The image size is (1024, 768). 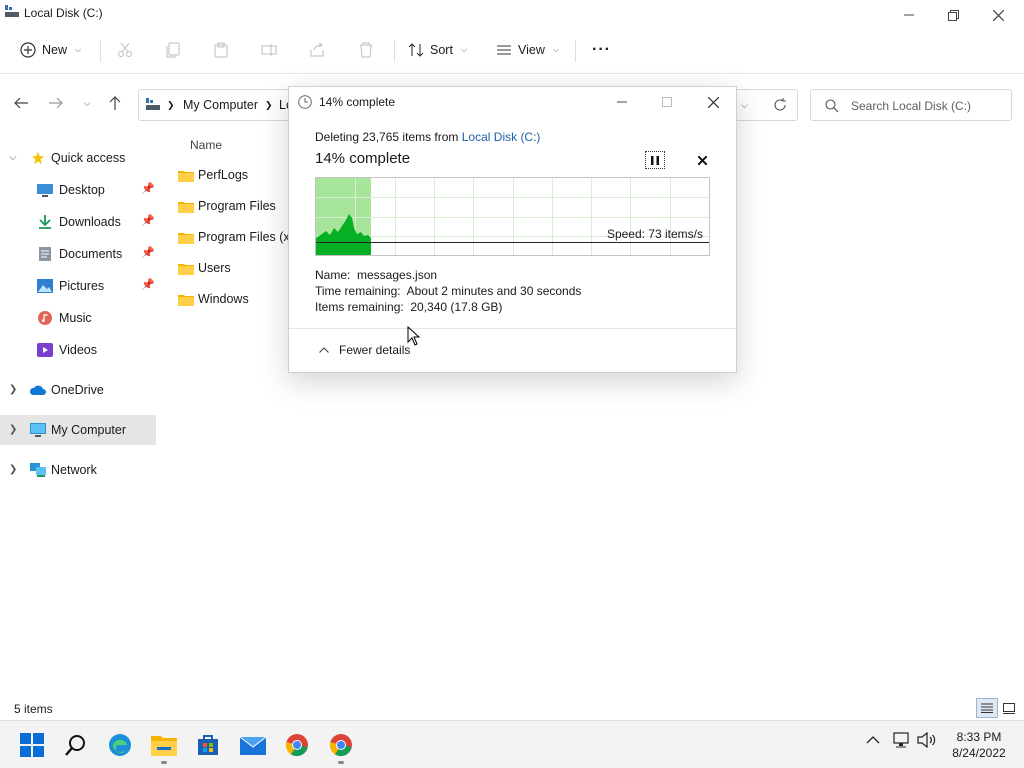 What do you see at coordinates (208, 745) in the screenshot?
I see `store-button` at bounding box center [208, 745].